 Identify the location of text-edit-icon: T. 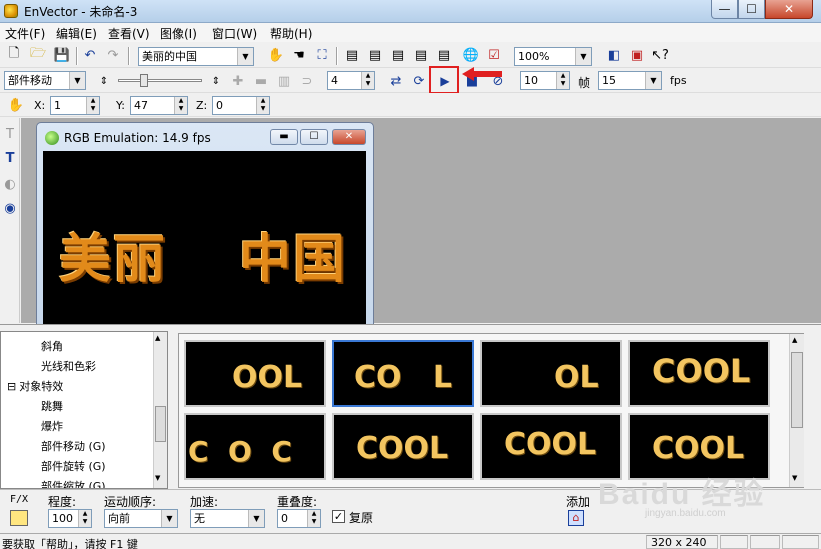
(10, 158).